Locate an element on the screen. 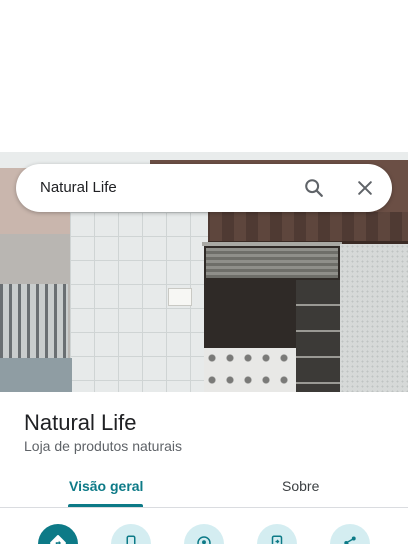 The width and height of the screenshot is (408, 544). search-icon is located at coordinates (314, 188).